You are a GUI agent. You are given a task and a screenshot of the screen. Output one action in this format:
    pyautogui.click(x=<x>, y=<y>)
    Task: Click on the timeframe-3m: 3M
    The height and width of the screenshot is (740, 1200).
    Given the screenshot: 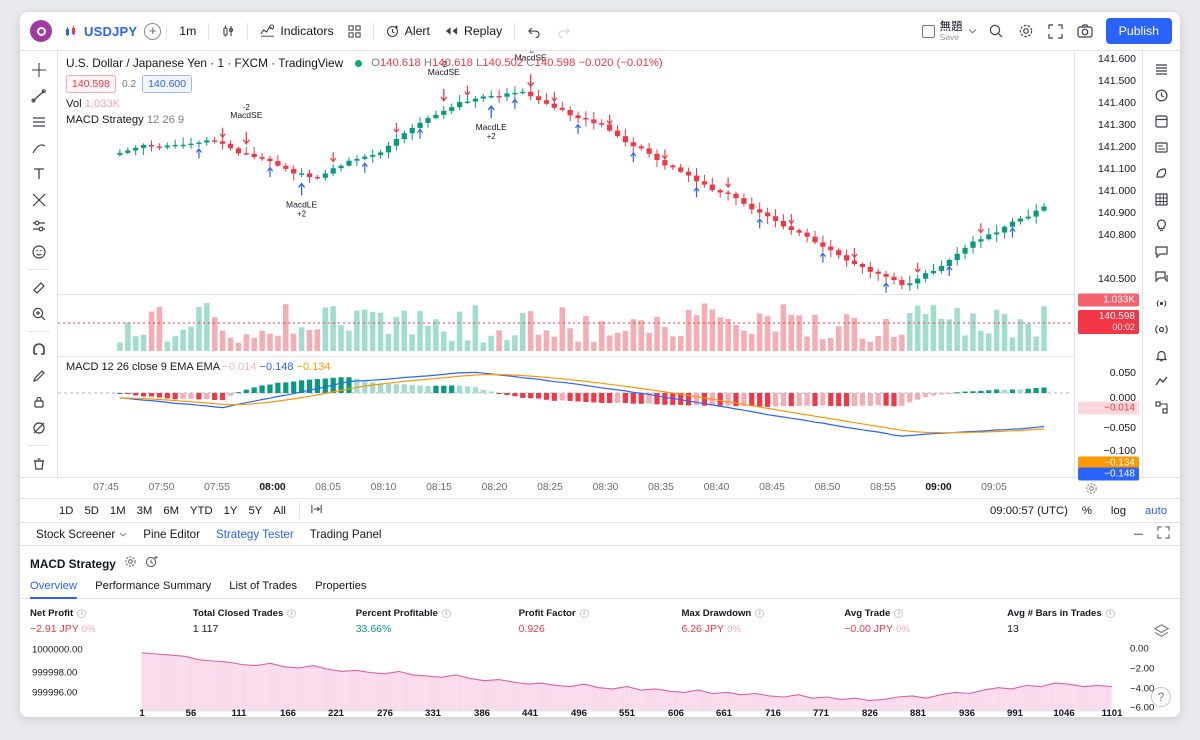 What is the action you would take?
    pyautogui.click(x=145, y=511)
    